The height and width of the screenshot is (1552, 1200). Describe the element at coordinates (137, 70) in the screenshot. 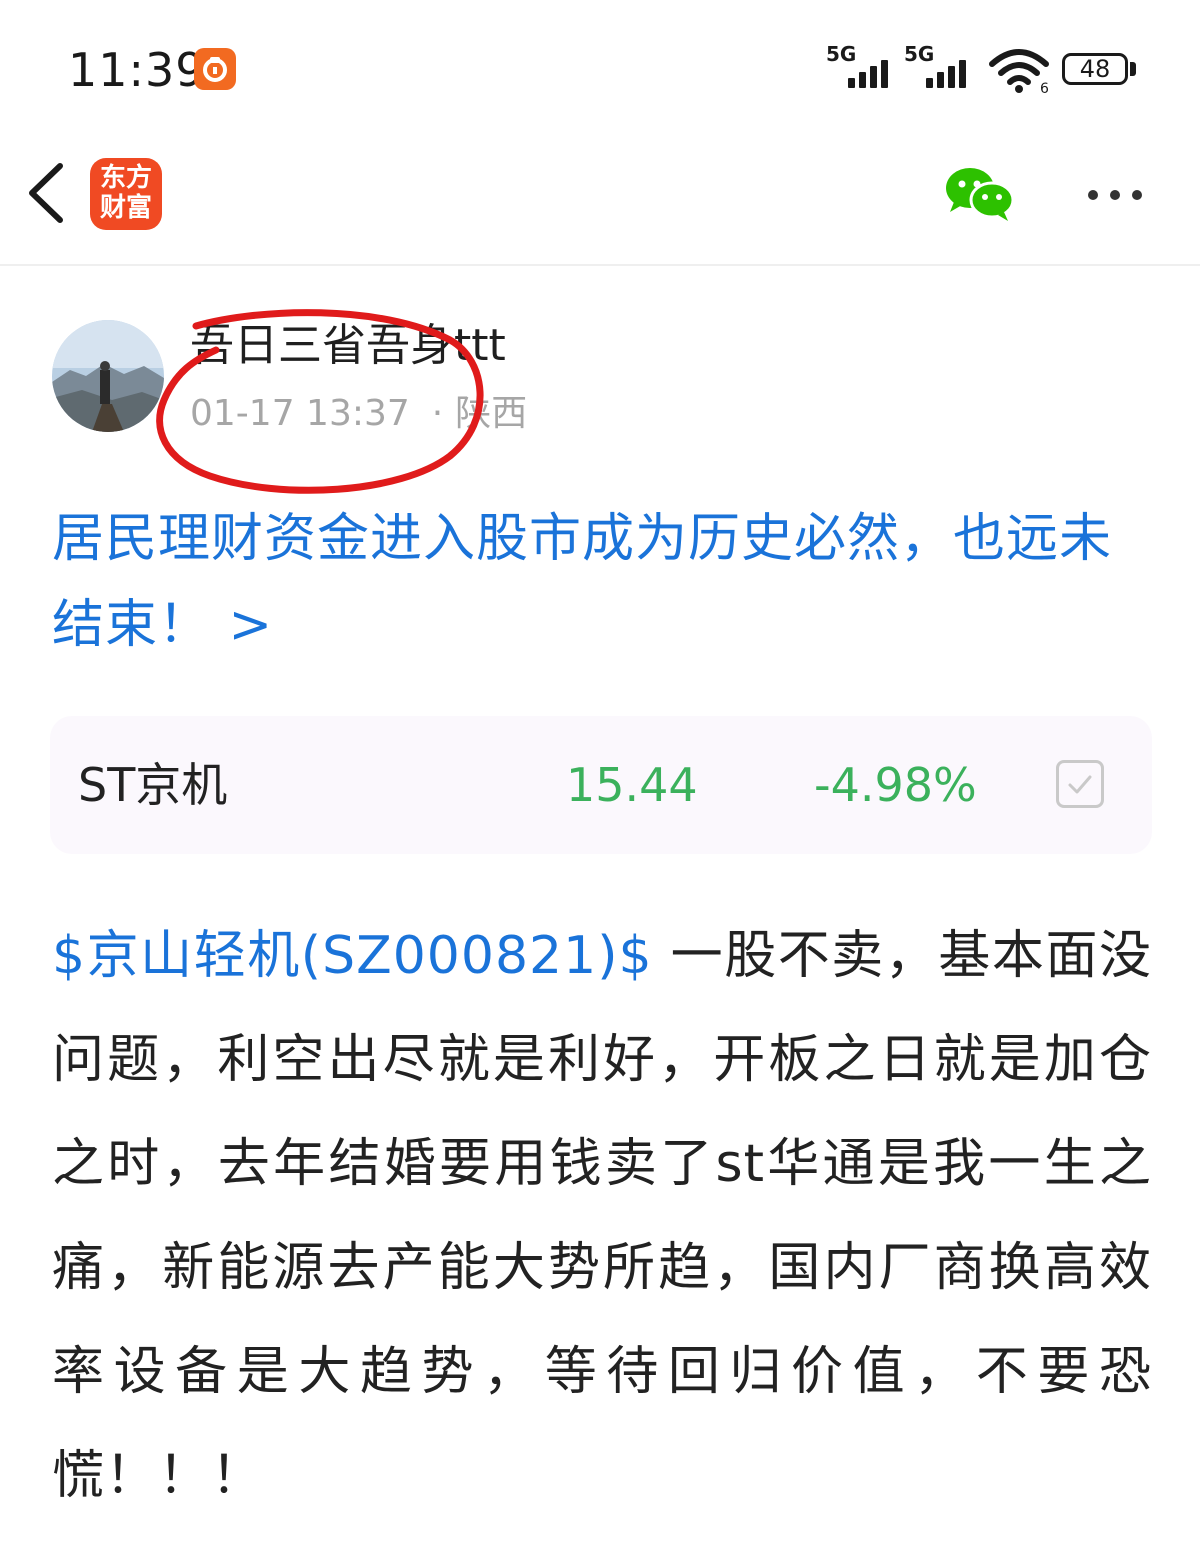

I see `status-time: 11:39` at that location.